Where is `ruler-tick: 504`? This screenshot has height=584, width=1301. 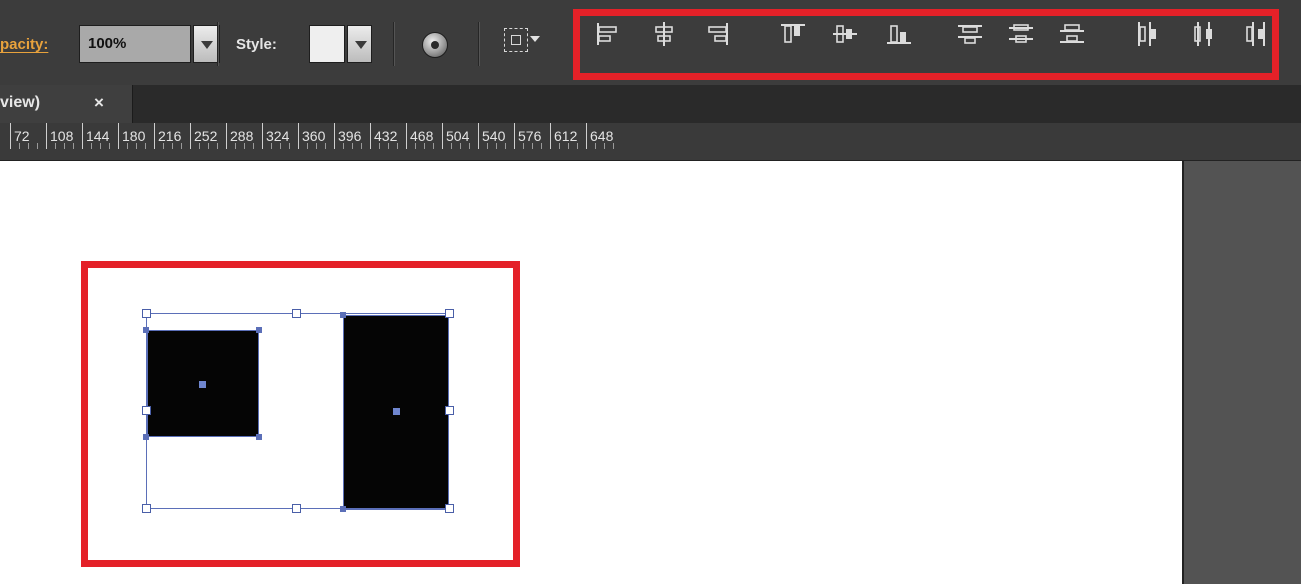
ruler-tick: 504 is located at coordinates (455, 136).